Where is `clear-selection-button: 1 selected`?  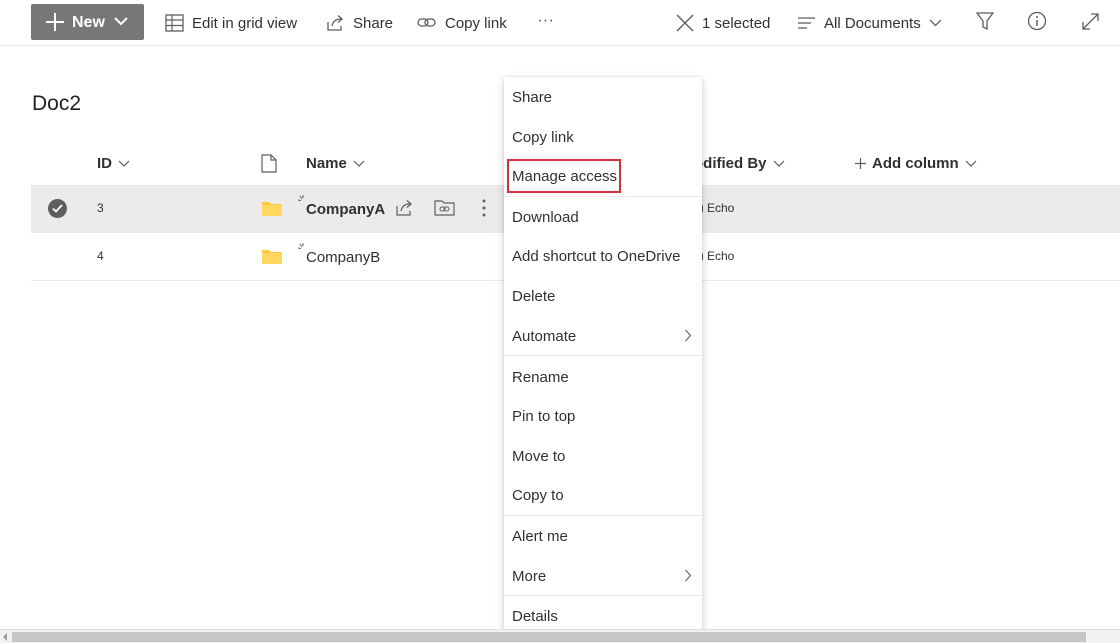
clear-selection-button: 1 selected is located at coordinates (723, 23).